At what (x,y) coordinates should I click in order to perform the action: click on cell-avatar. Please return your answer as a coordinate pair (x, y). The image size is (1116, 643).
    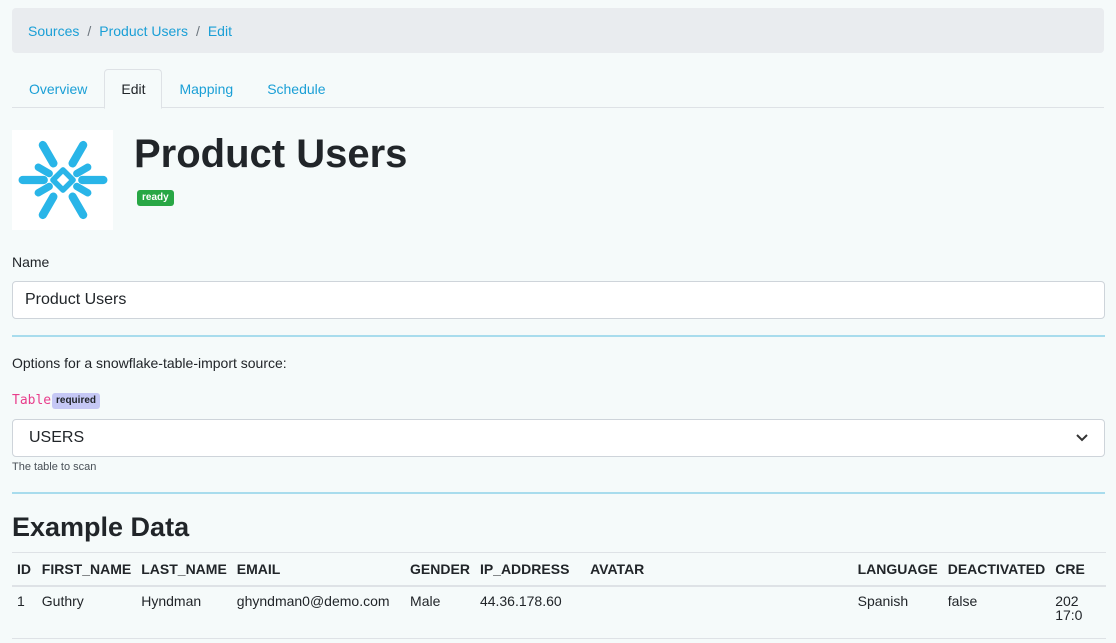
    Looking at the image, I should click on (719, 612).